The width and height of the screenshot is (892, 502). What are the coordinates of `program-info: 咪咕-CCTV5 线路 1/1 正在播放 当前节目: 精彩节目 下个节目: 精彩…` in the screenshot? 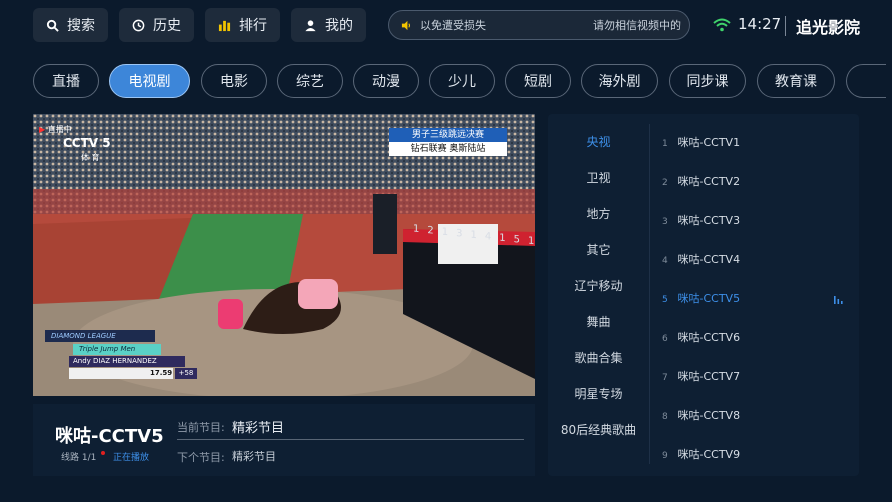 It's located at (284, 440).